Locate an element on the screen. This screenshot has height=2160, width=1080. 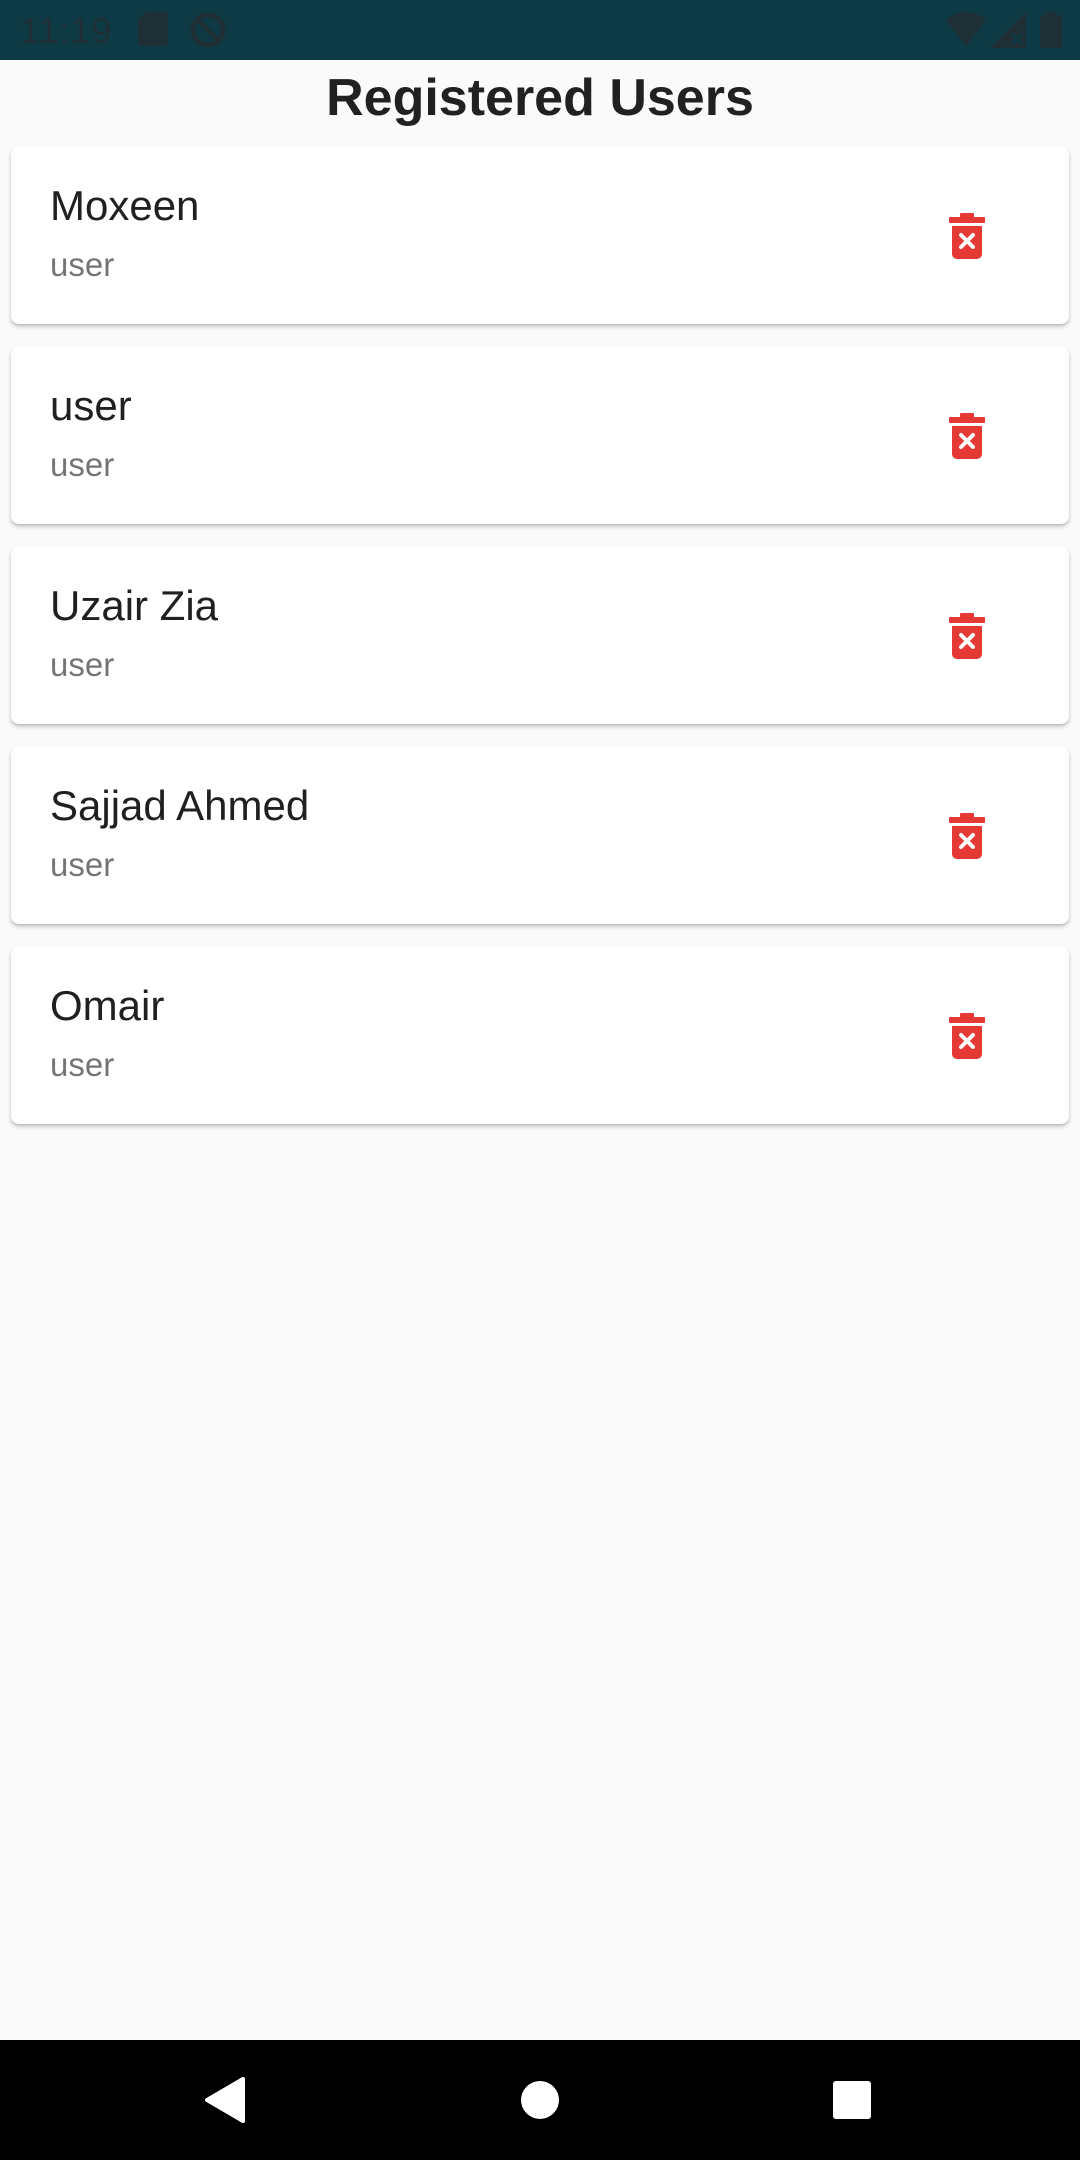
nav-home-button is located at coordinates (540, 2100).